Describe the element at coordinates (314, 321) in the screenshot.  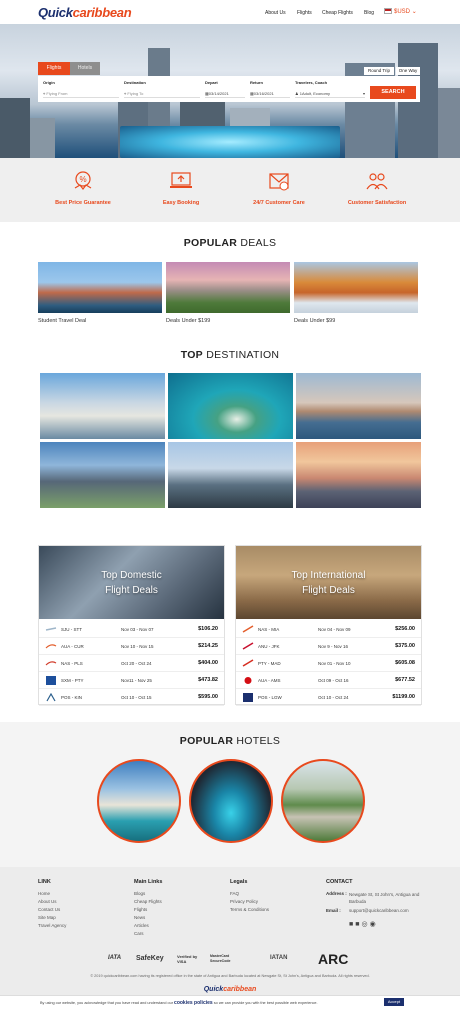
I see `deal-caption-99: Deals Under $99` at that location.